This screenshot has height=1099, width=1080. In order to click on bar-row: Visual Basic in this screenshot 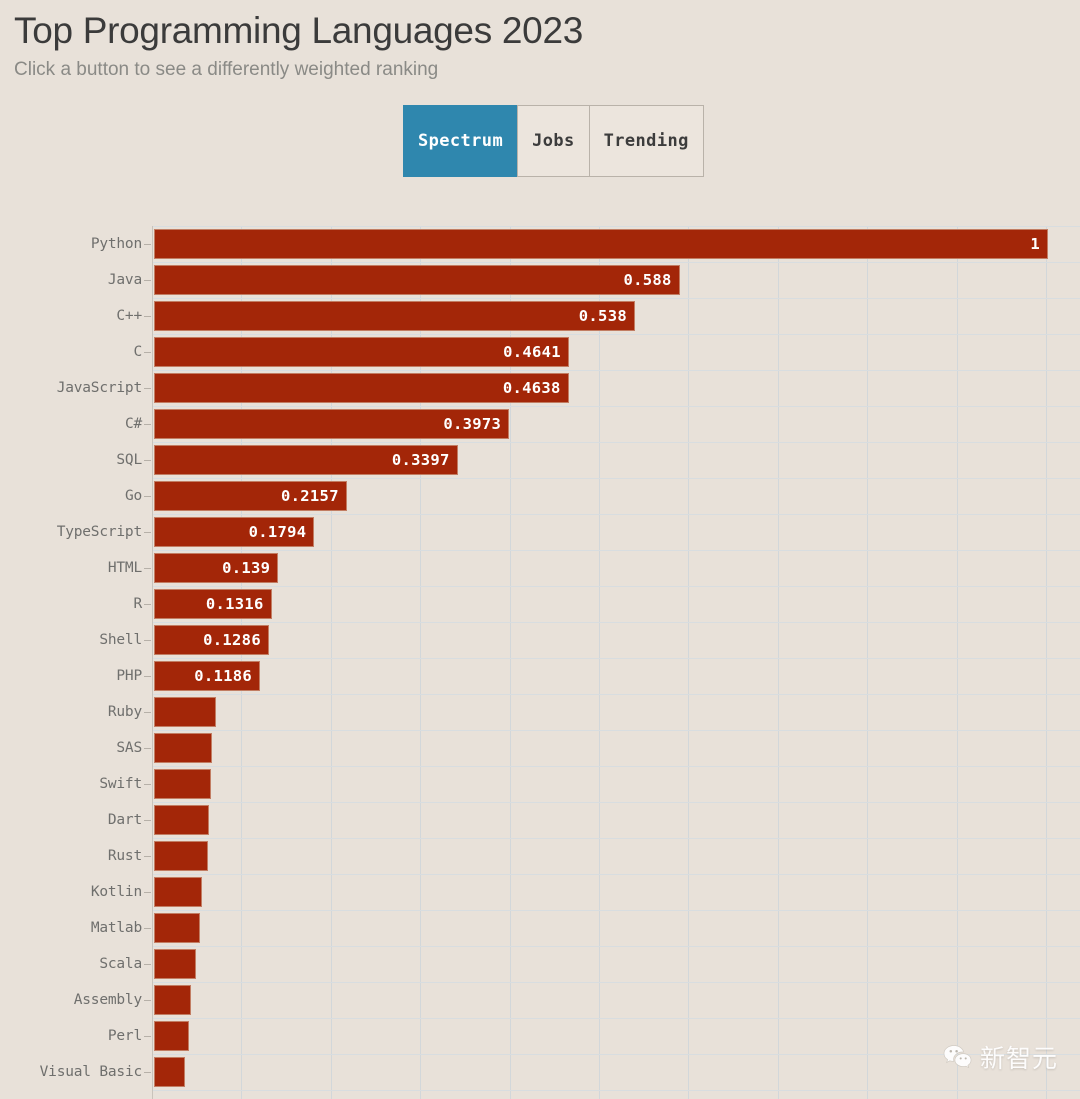, I will do `click(540, 1072)`.